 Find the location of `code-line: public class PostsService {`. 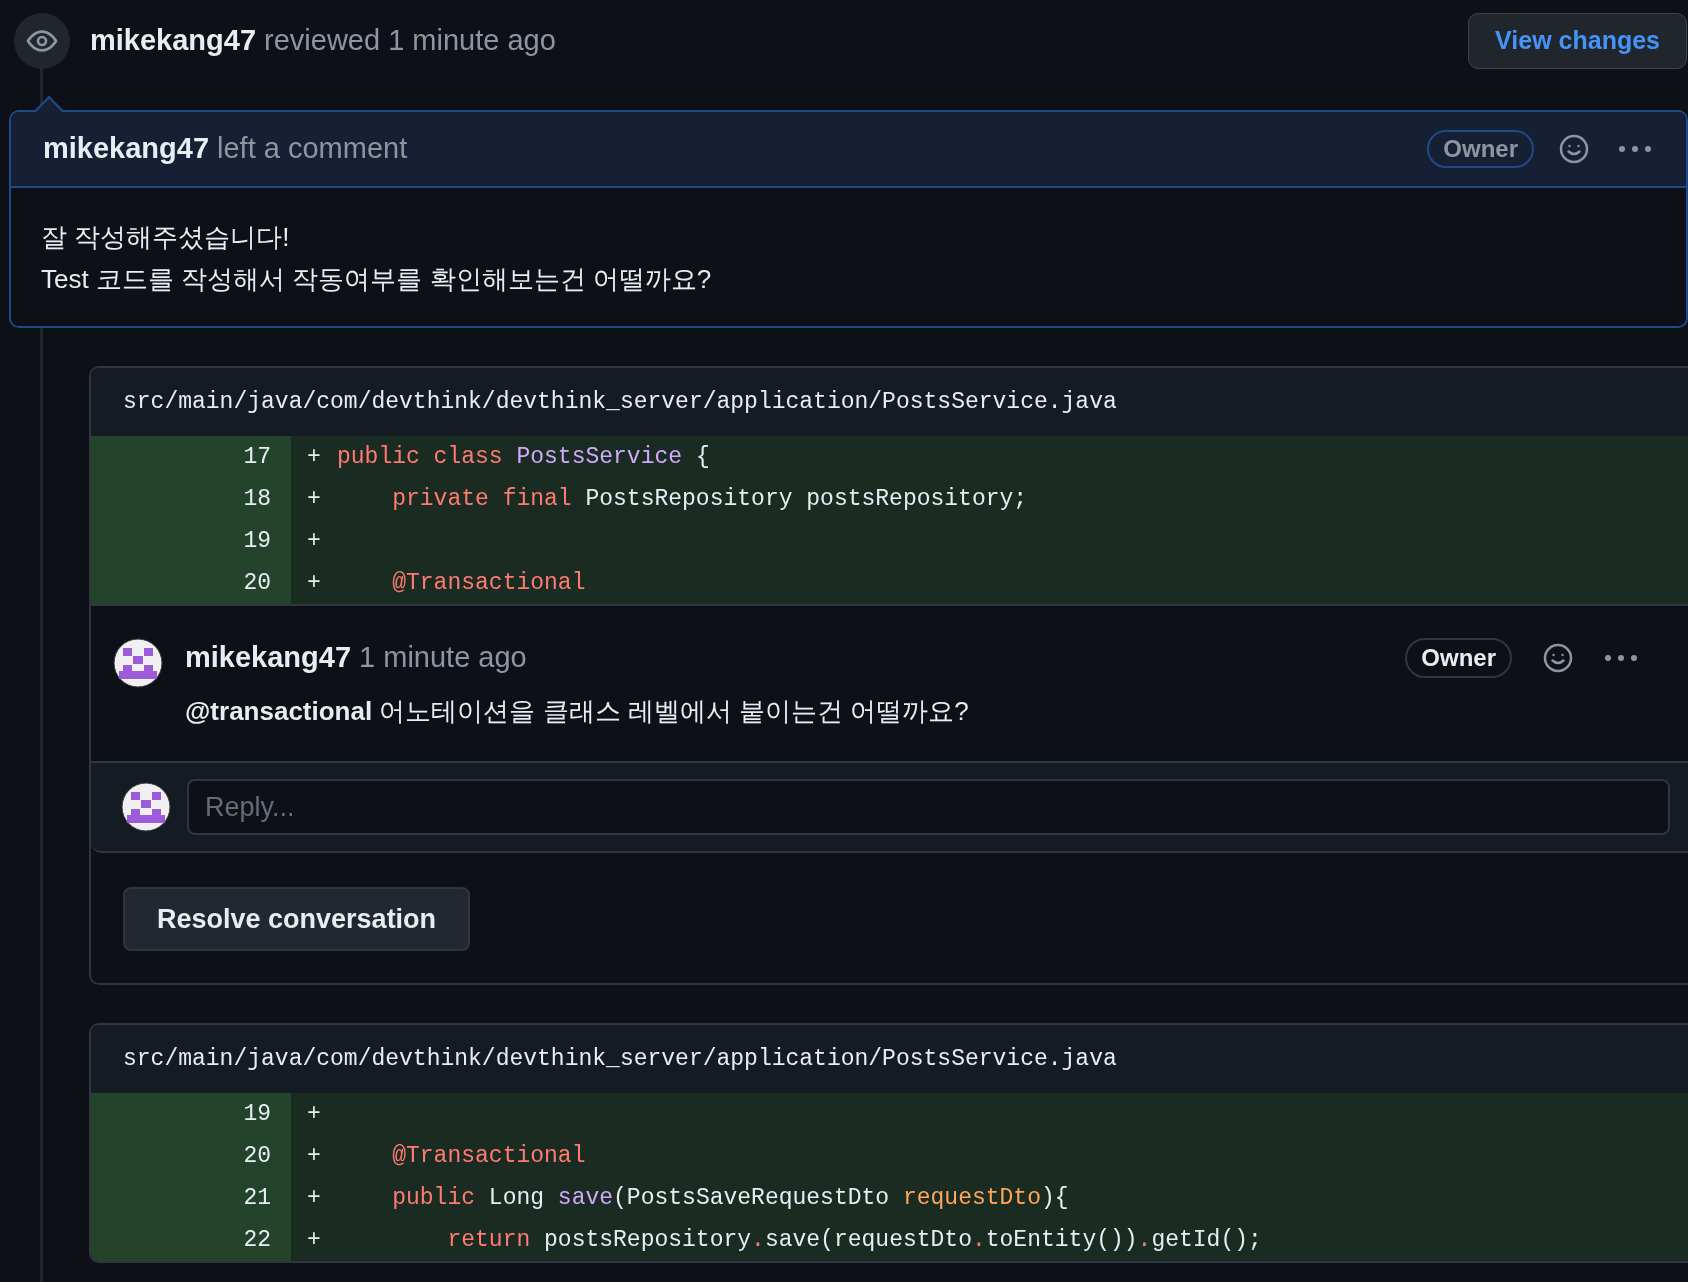

code-line: public class PostsService { is located at coordinates (523, 457).